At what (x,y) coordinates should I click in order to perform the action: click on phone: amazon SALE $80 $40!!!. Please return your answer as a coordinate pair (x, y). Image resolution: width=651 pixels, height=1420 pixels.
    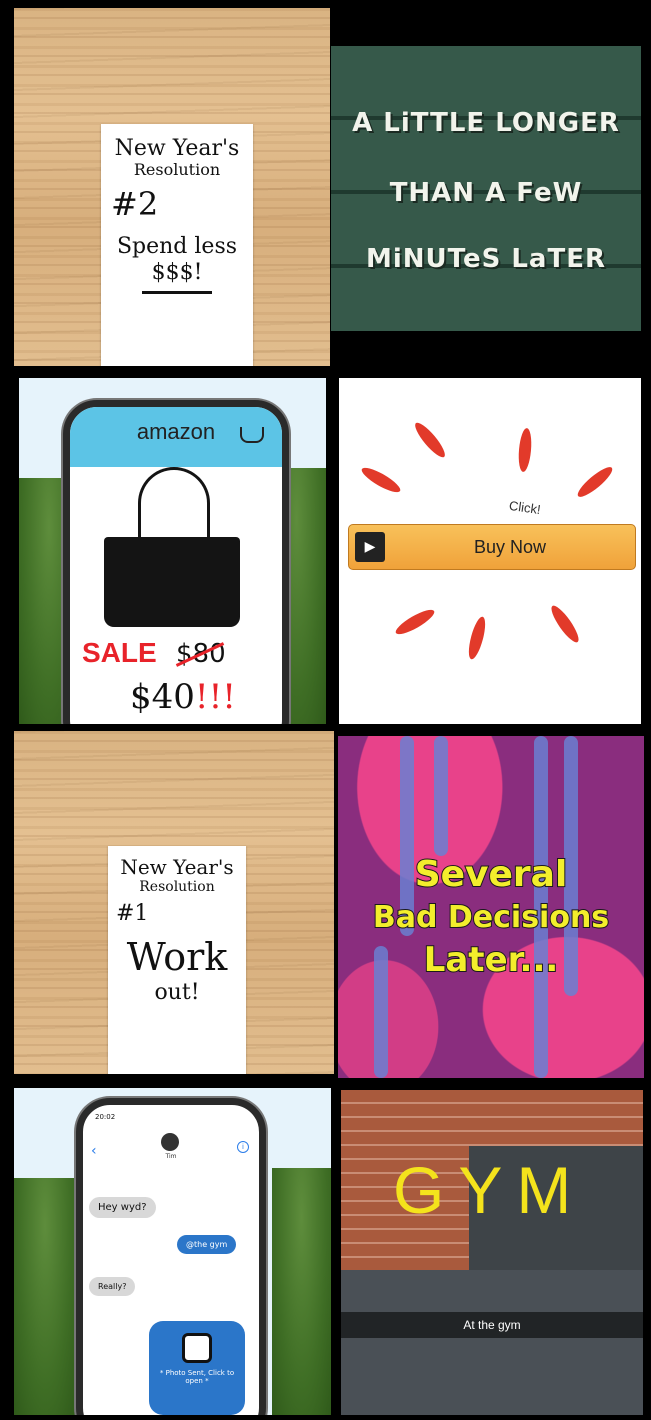
    Looking at the image, I should click on (176, 562).